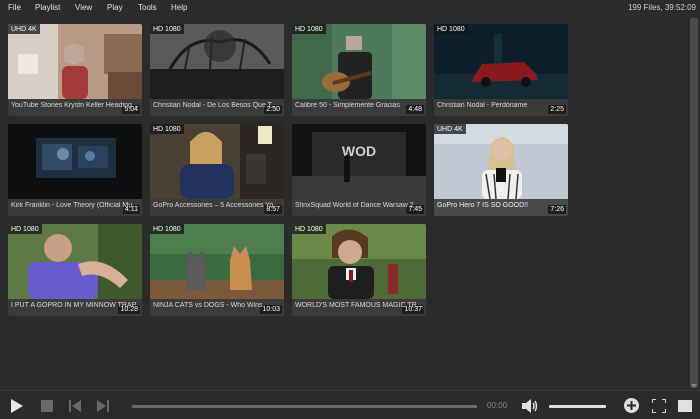 This screenshot has width=700, height=419. Describe the element at coordinates (115, 7) in the screenshot. I see `menu-play: Play` at that location.